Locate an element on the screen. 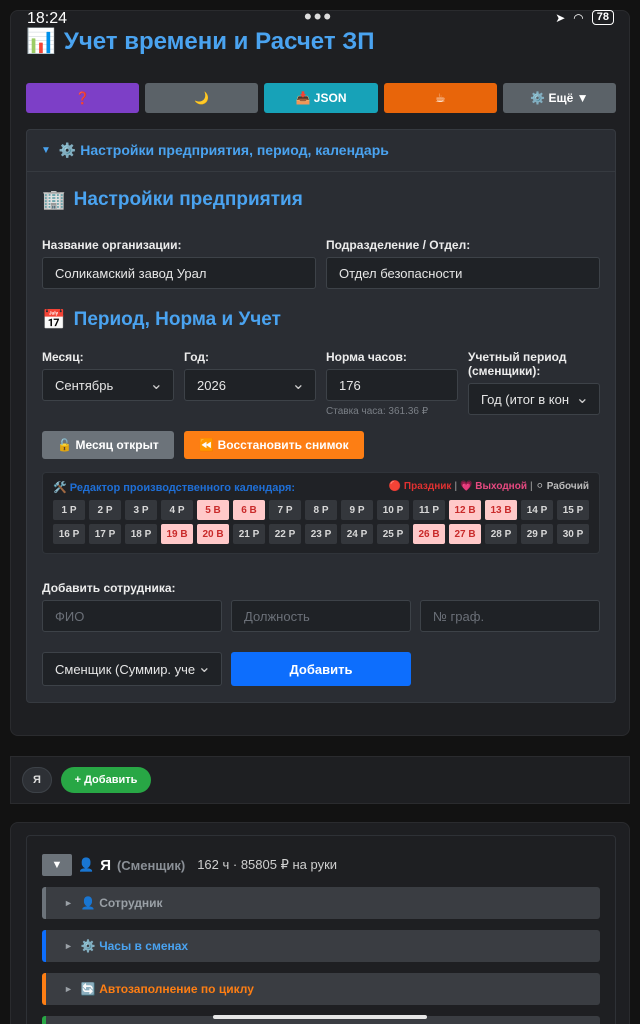 The width and height of the screenshot is (640, 1024). calendar-day: 11 Р is located at coordinates (429, 510).